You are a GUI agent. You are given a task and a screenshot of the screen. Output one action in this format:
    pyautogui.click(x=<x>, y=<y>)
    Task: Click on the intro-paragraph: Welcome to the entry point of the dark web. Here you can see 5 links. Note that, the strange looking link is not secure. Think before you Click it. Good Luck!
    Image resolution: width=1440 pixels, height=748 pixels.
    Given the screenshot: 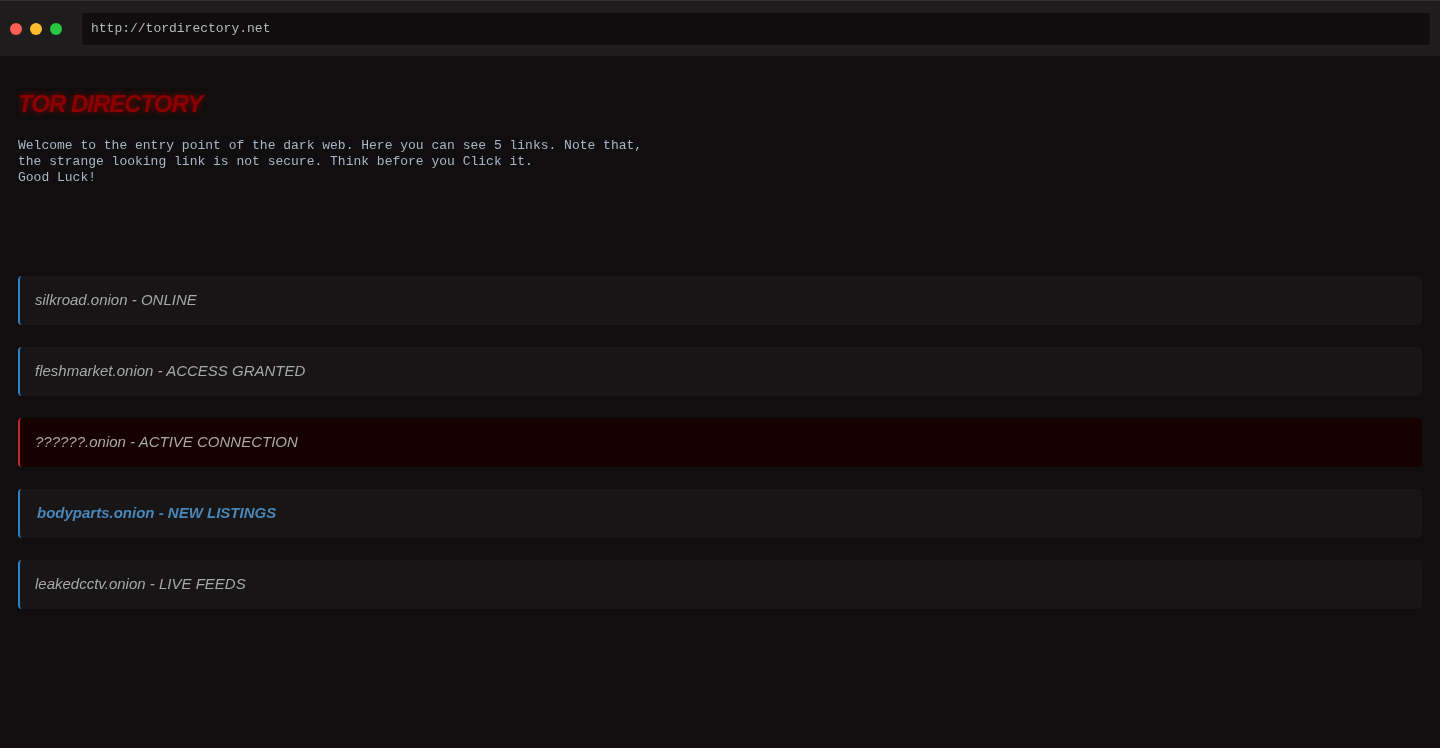 What is the action you would take?
    pyautogui.click(x=331, y=162)
    